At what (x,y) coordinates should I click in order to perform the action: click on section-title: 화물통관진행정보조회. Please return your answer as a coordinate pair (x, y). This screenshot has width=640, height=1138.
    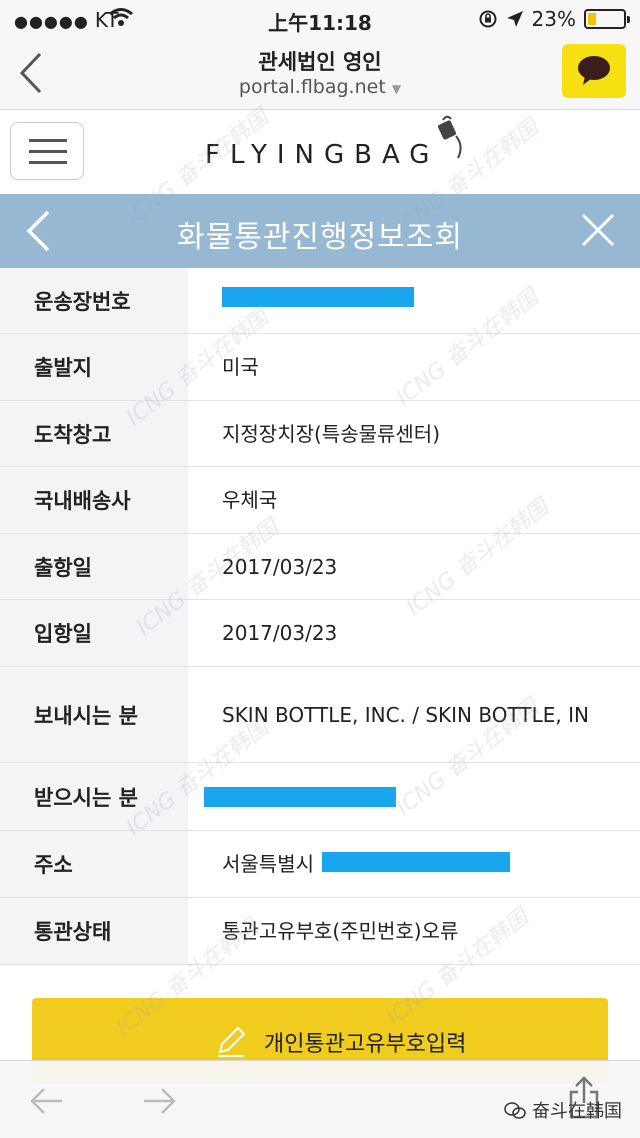
    Looking at the image, I should click on (320, 237).